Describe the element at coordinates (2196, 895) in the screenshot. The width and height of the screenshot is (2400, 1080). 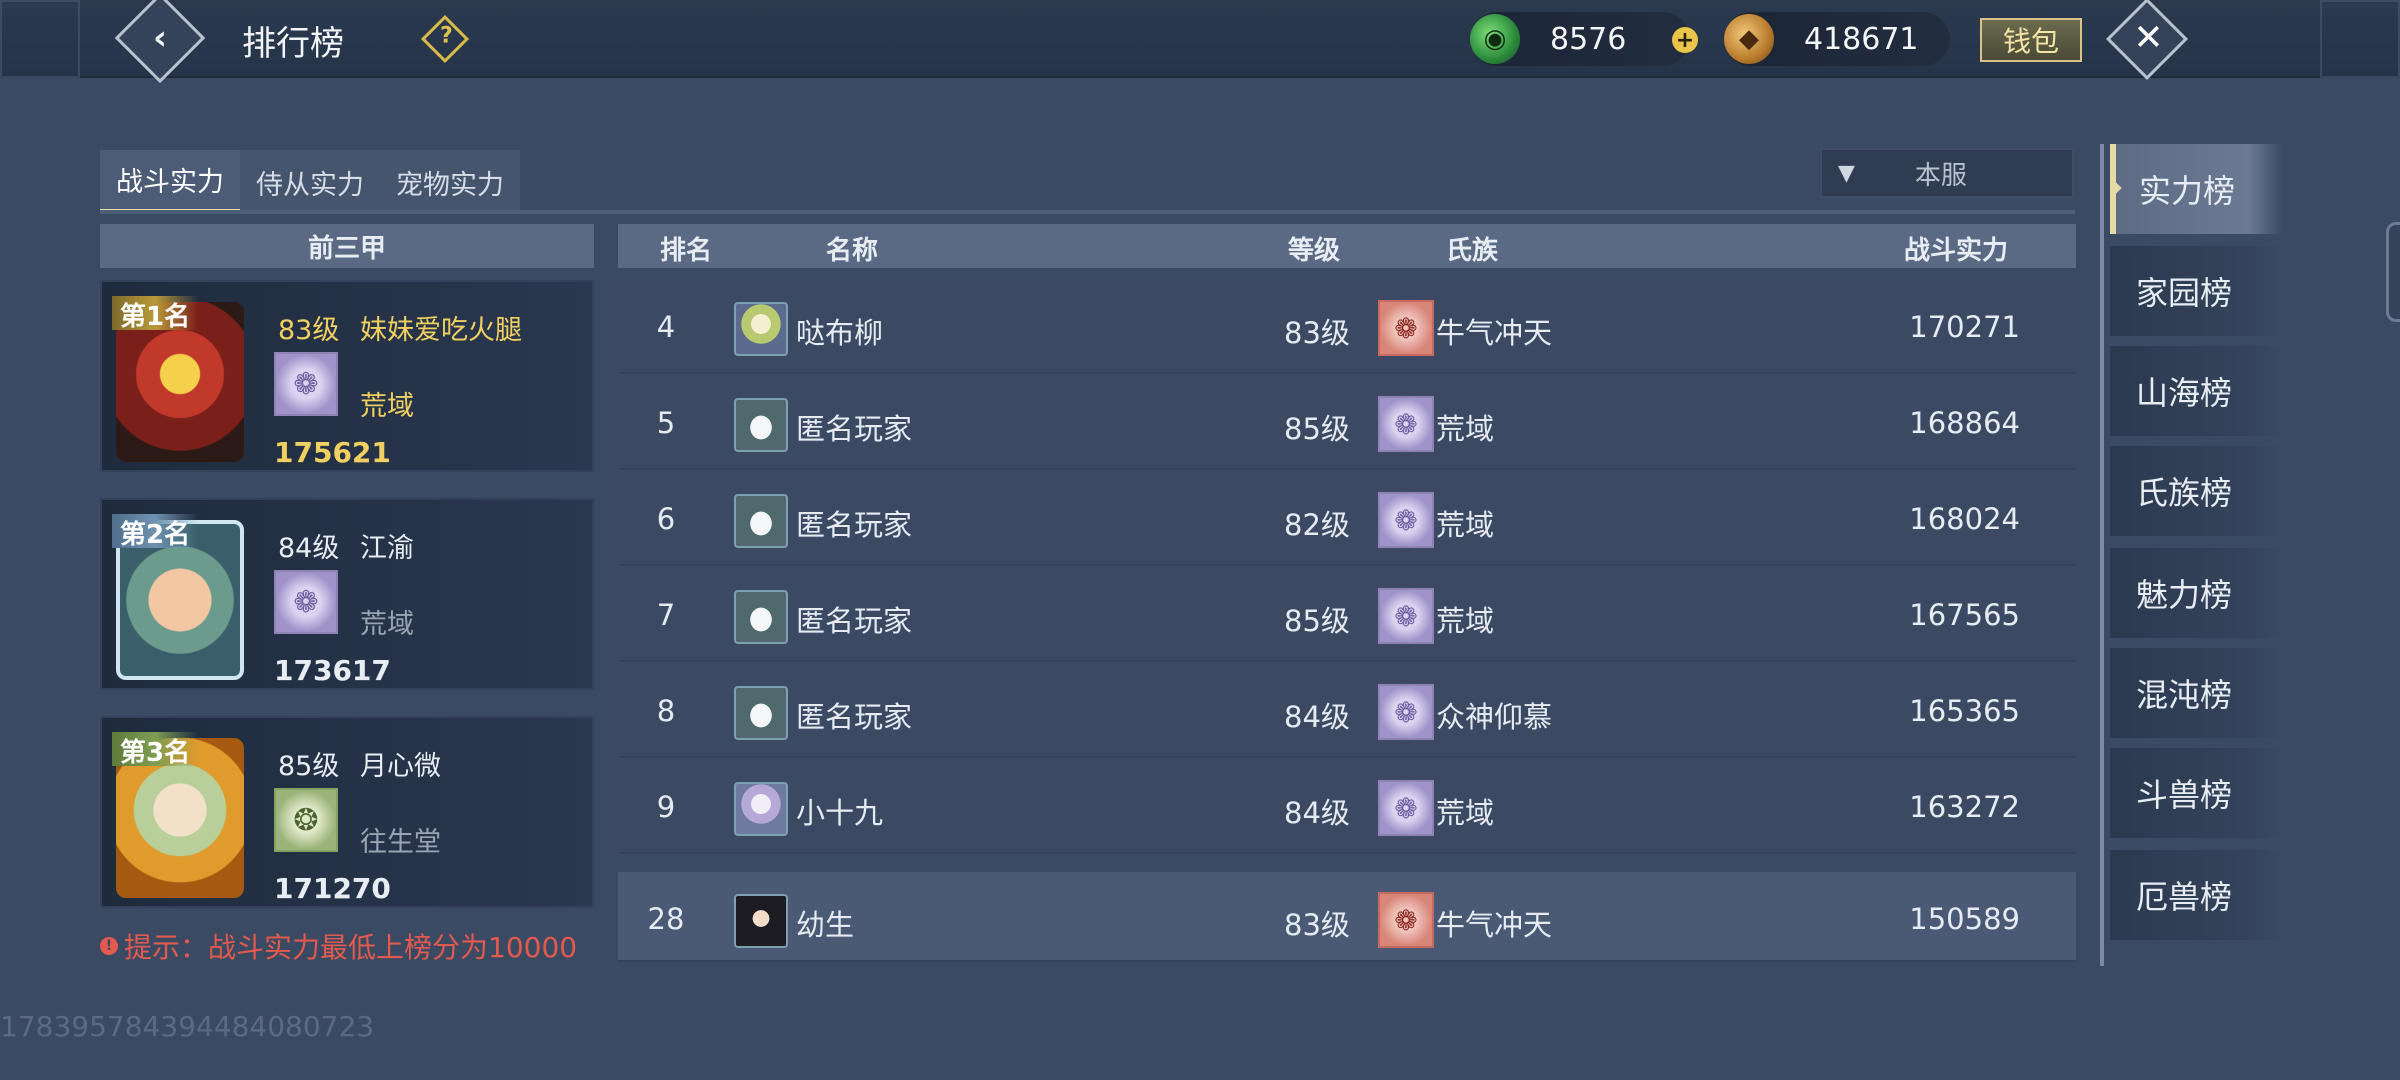
I see `side-nav-calamity-beast-rank: 厄兽榜` at that location.